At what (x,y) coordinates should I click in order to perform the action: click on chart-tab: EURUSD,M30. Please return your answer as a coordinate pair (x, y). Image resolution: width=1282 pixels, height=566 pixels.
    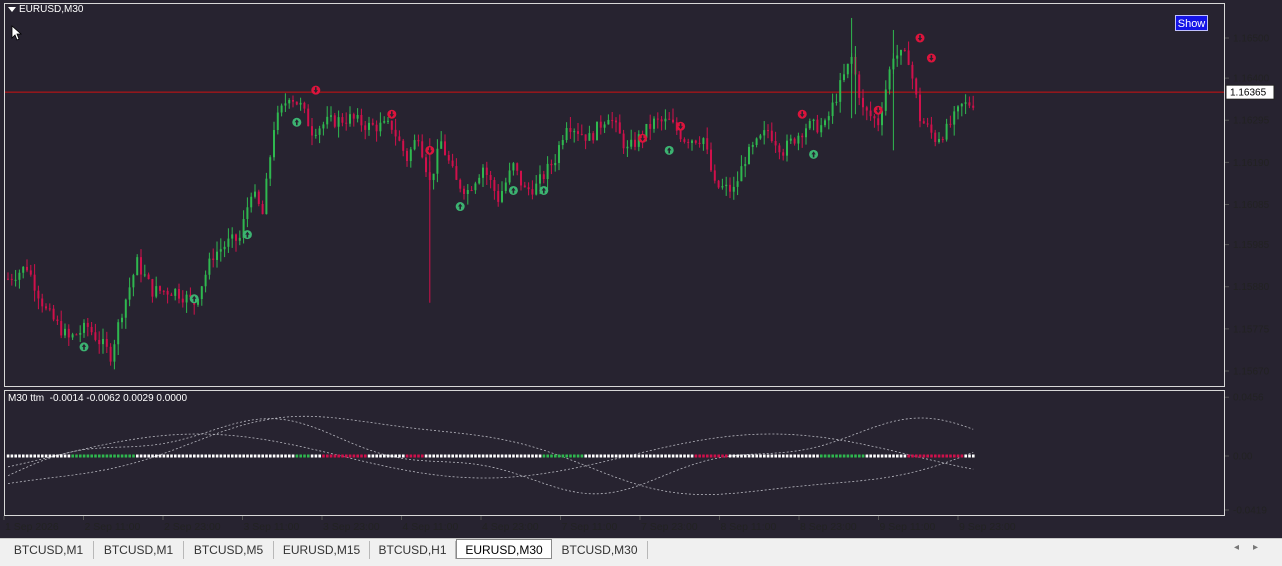
    Looking at the image, I should click on (504, 549).